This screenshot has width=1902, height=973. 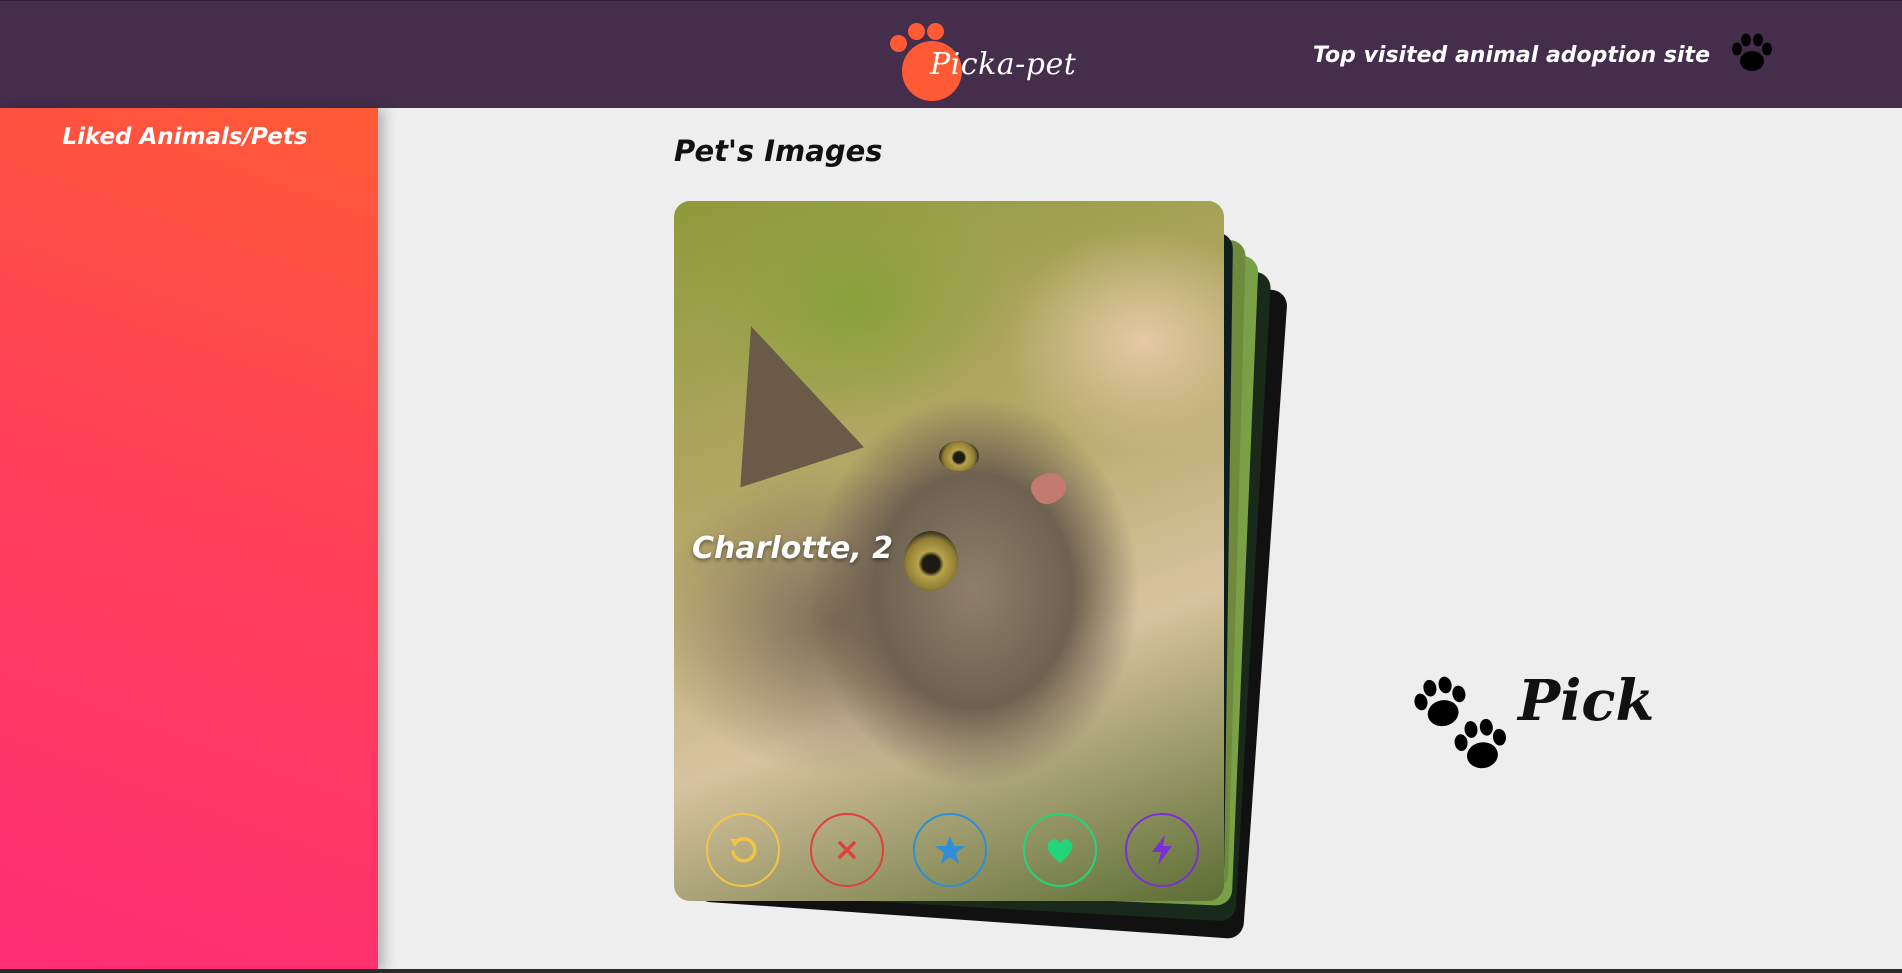 I want to click on heart-icon, so click(x=1060, y=851).